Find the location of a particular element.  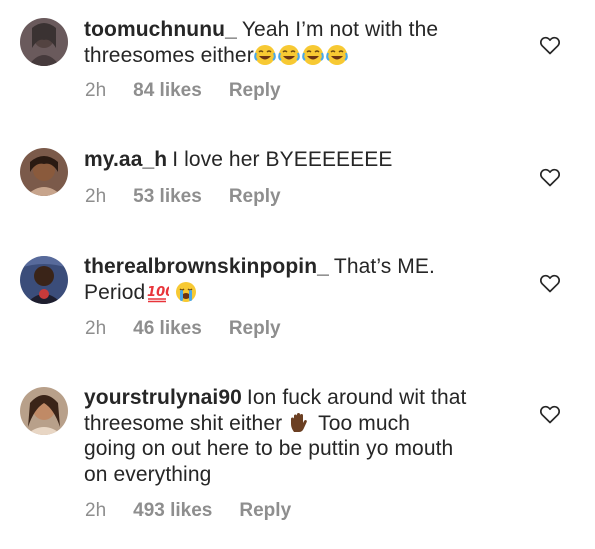

comment-text: Period is located at coordinates (115, 292).